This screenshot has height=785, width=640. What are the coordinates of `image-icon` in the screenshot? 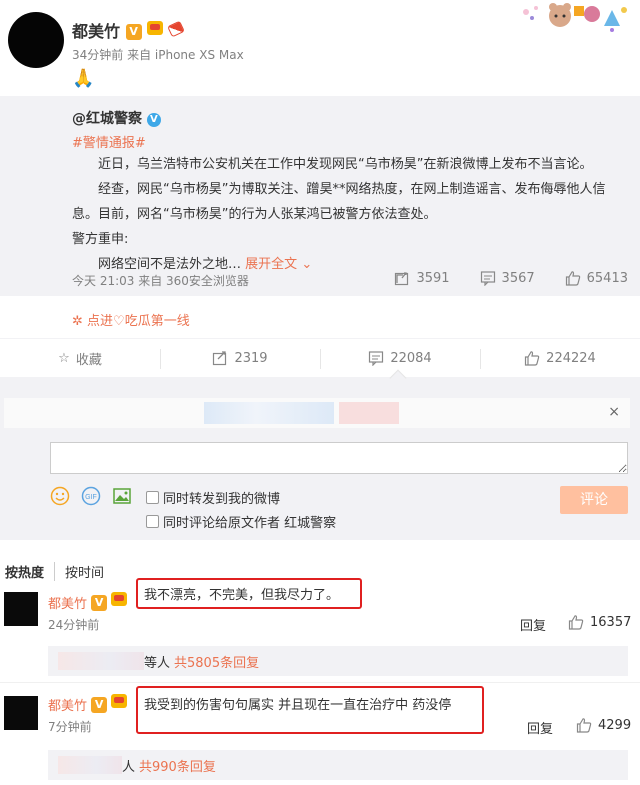 It's located at (122, 496).